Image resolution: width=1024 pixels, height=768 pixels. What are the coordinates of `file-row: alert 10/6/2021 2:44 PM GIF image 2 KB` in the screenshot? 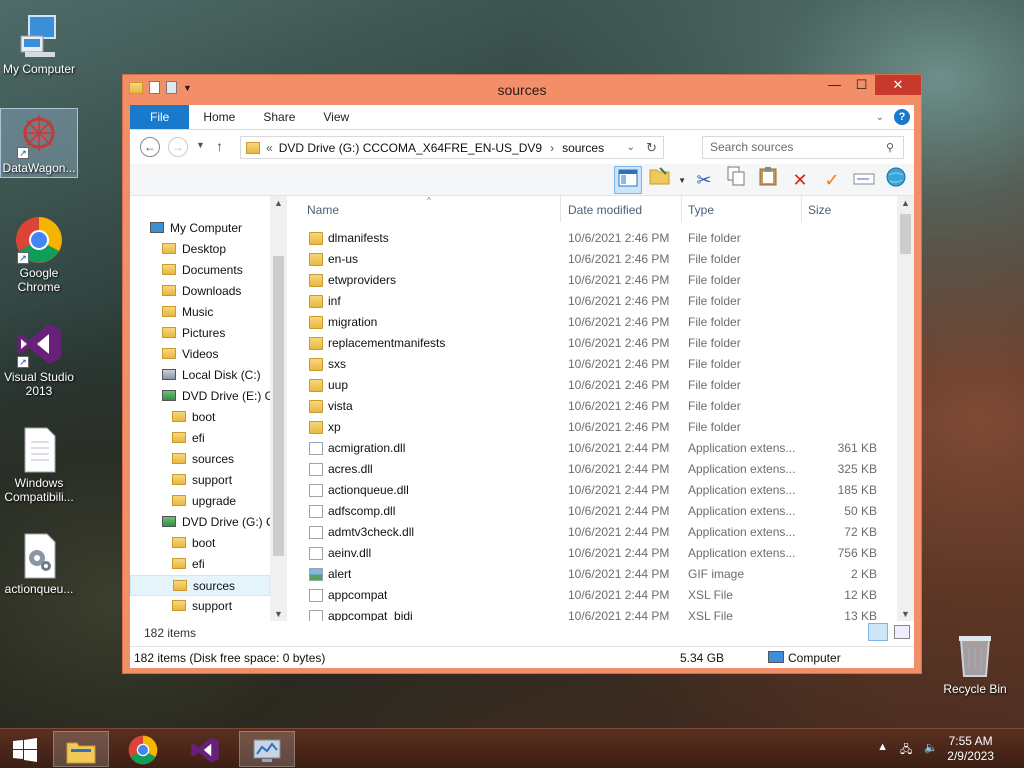 It's located at (592, 574).